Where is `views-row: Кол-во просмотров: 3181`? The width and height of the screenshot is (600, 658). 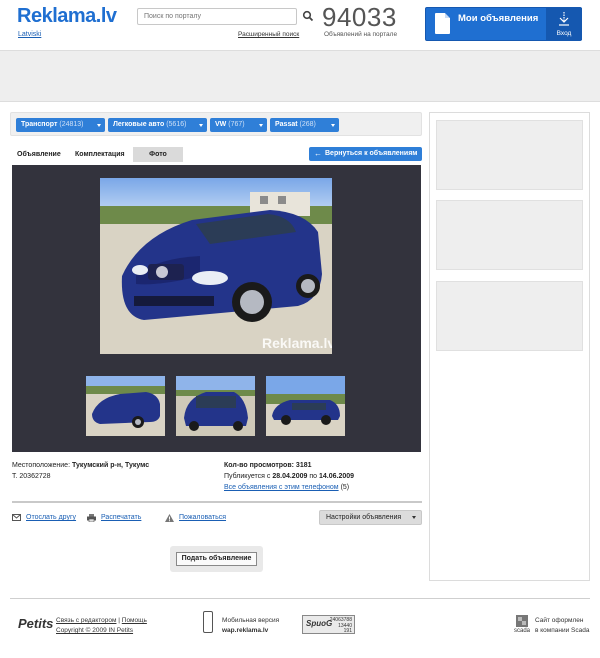
views-row: Кол-во просмотров: 3181 is located at coordinates (268, 465).